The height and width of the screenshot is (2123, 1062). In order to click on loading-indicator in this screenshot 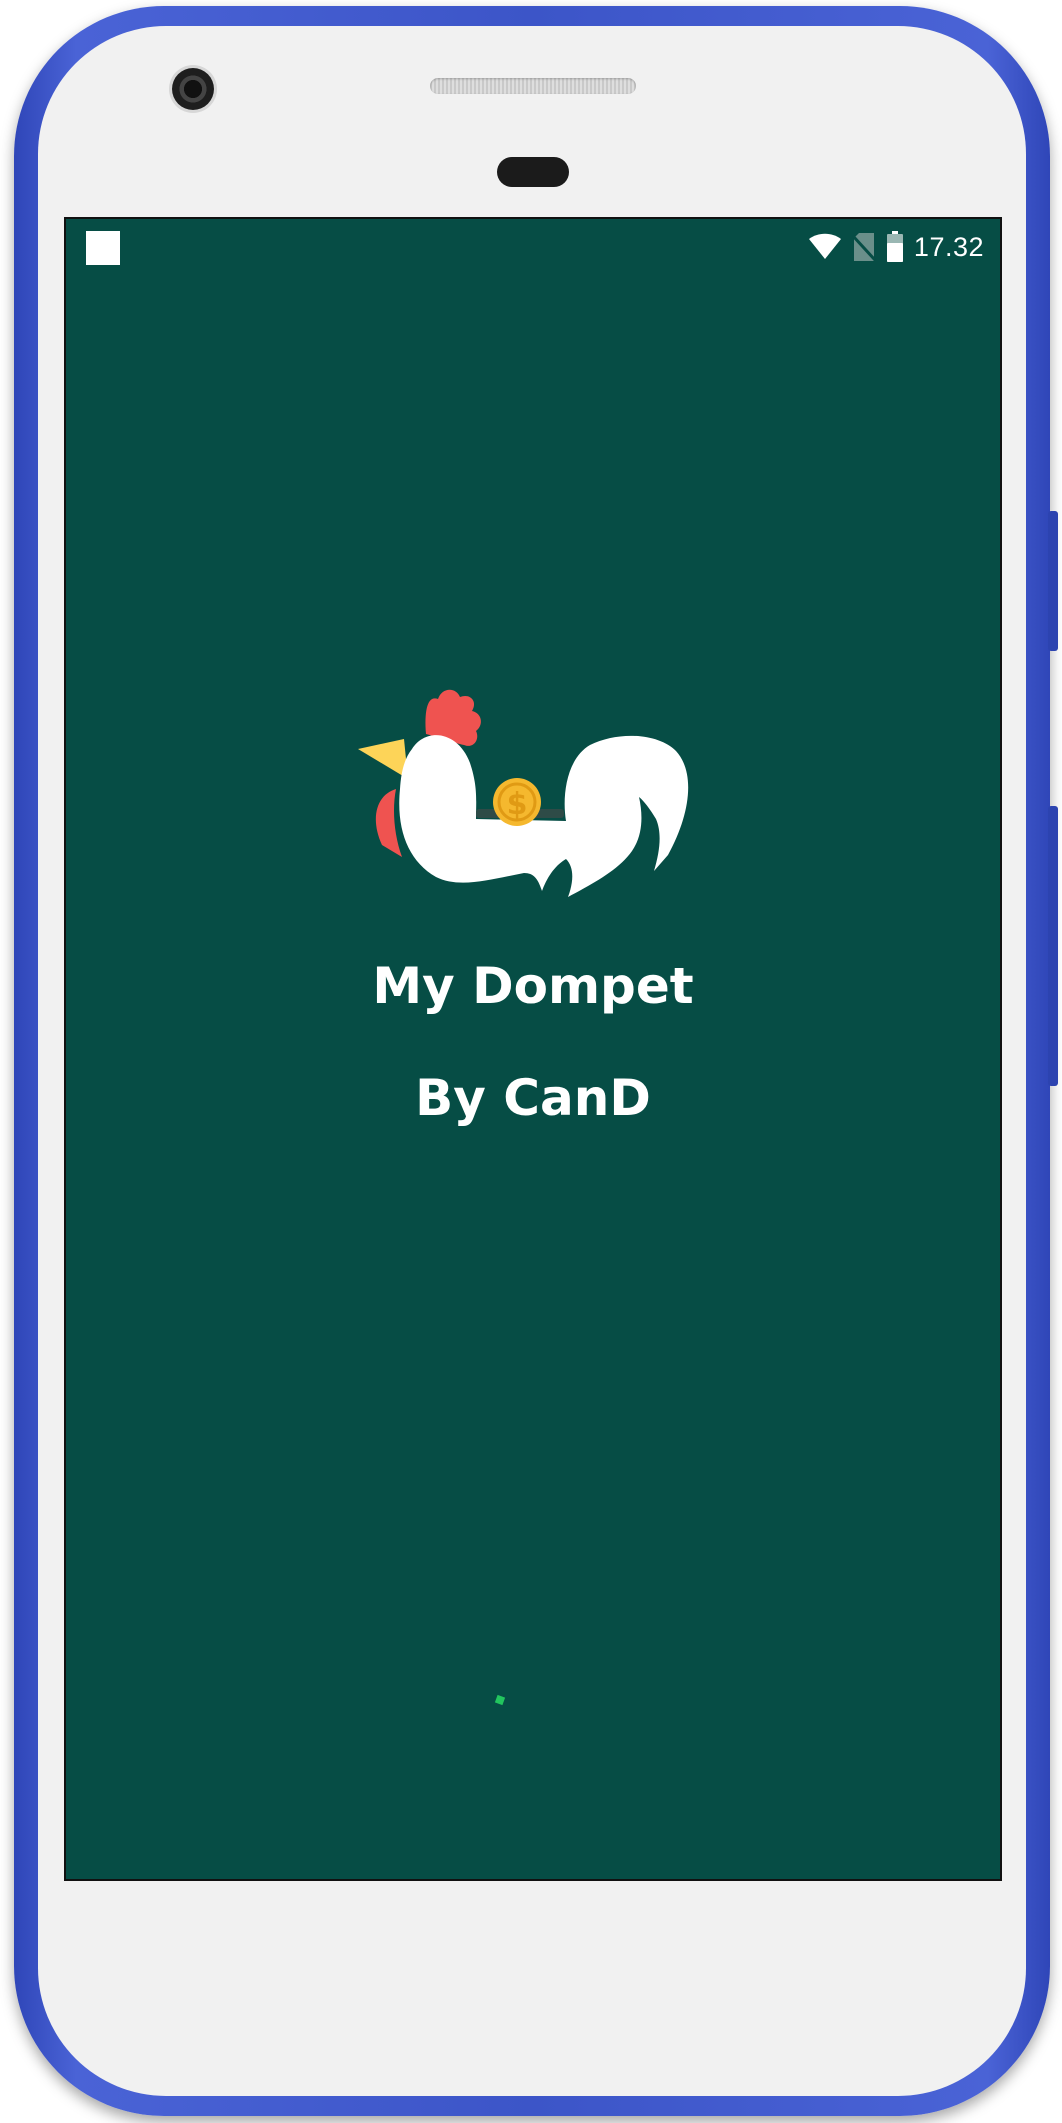, I will do `click(500, 1700)`.